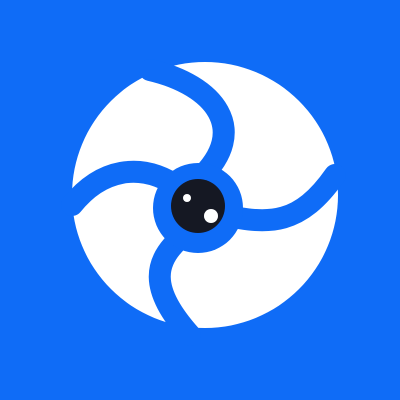 This screenshot has width=400, height=400. Describe the element at coordinates (198, 206) in the screenshot. I see `pupil` at that location.